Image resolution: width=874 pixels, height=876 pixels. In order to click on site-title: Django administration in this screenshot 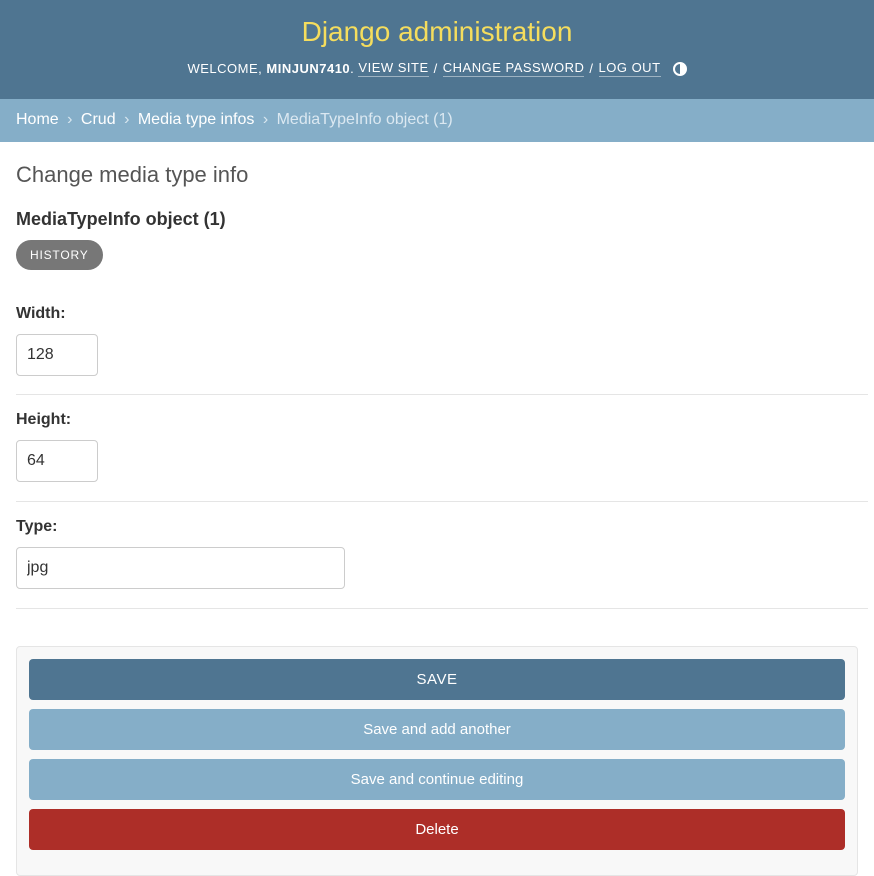, I will do `click(437, 32)`.